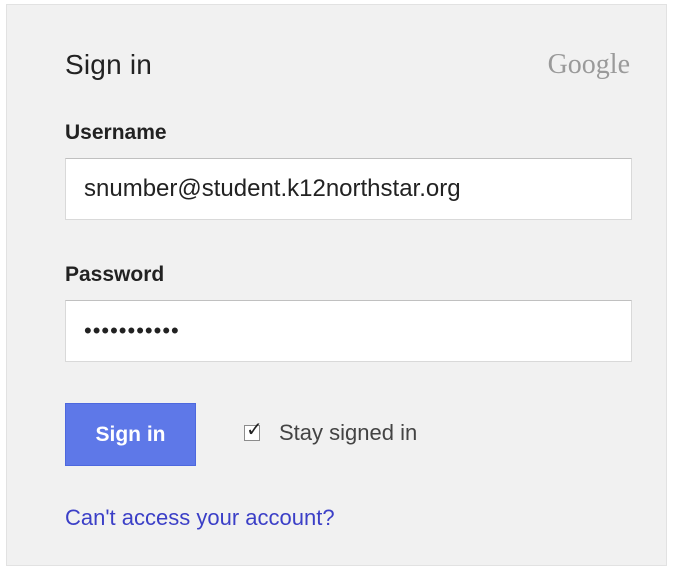 This screenshot has height=571, width=673. I want to click on username-label: Username, so click(116, 132).